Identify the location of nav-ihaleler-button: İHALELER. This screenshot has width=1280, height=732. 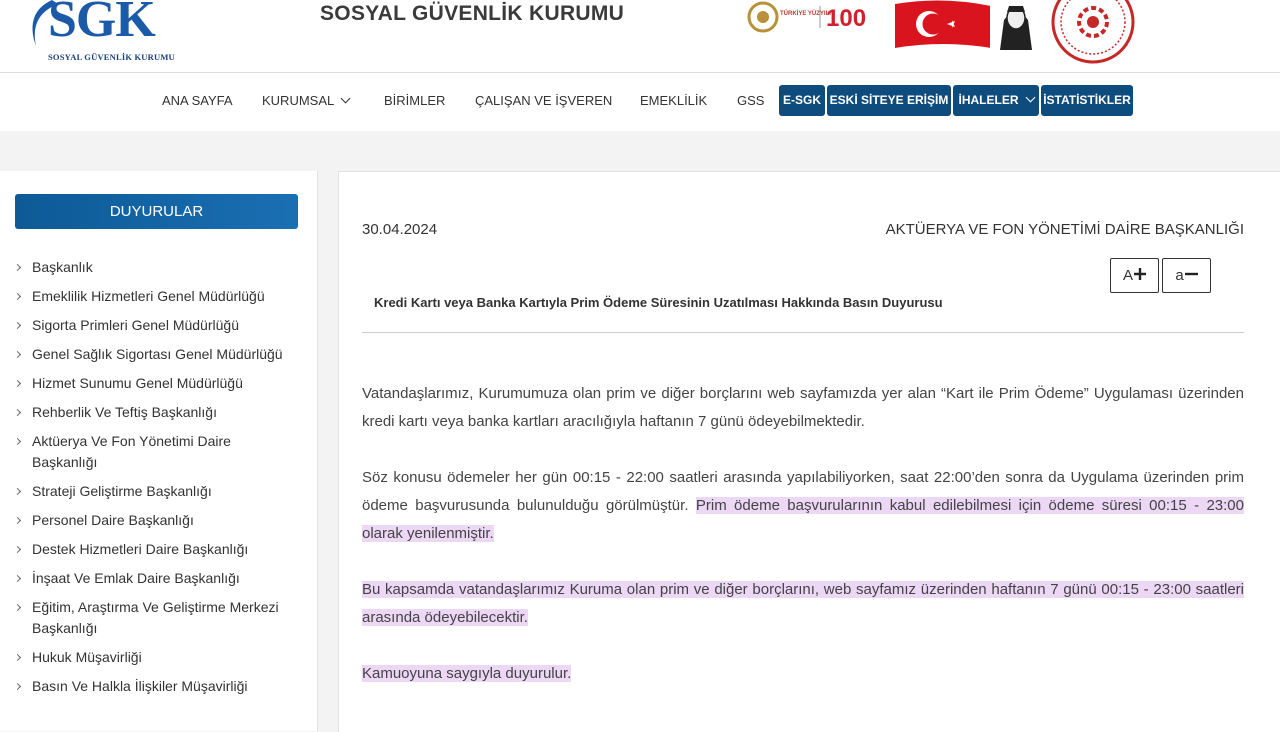
(996, 100).